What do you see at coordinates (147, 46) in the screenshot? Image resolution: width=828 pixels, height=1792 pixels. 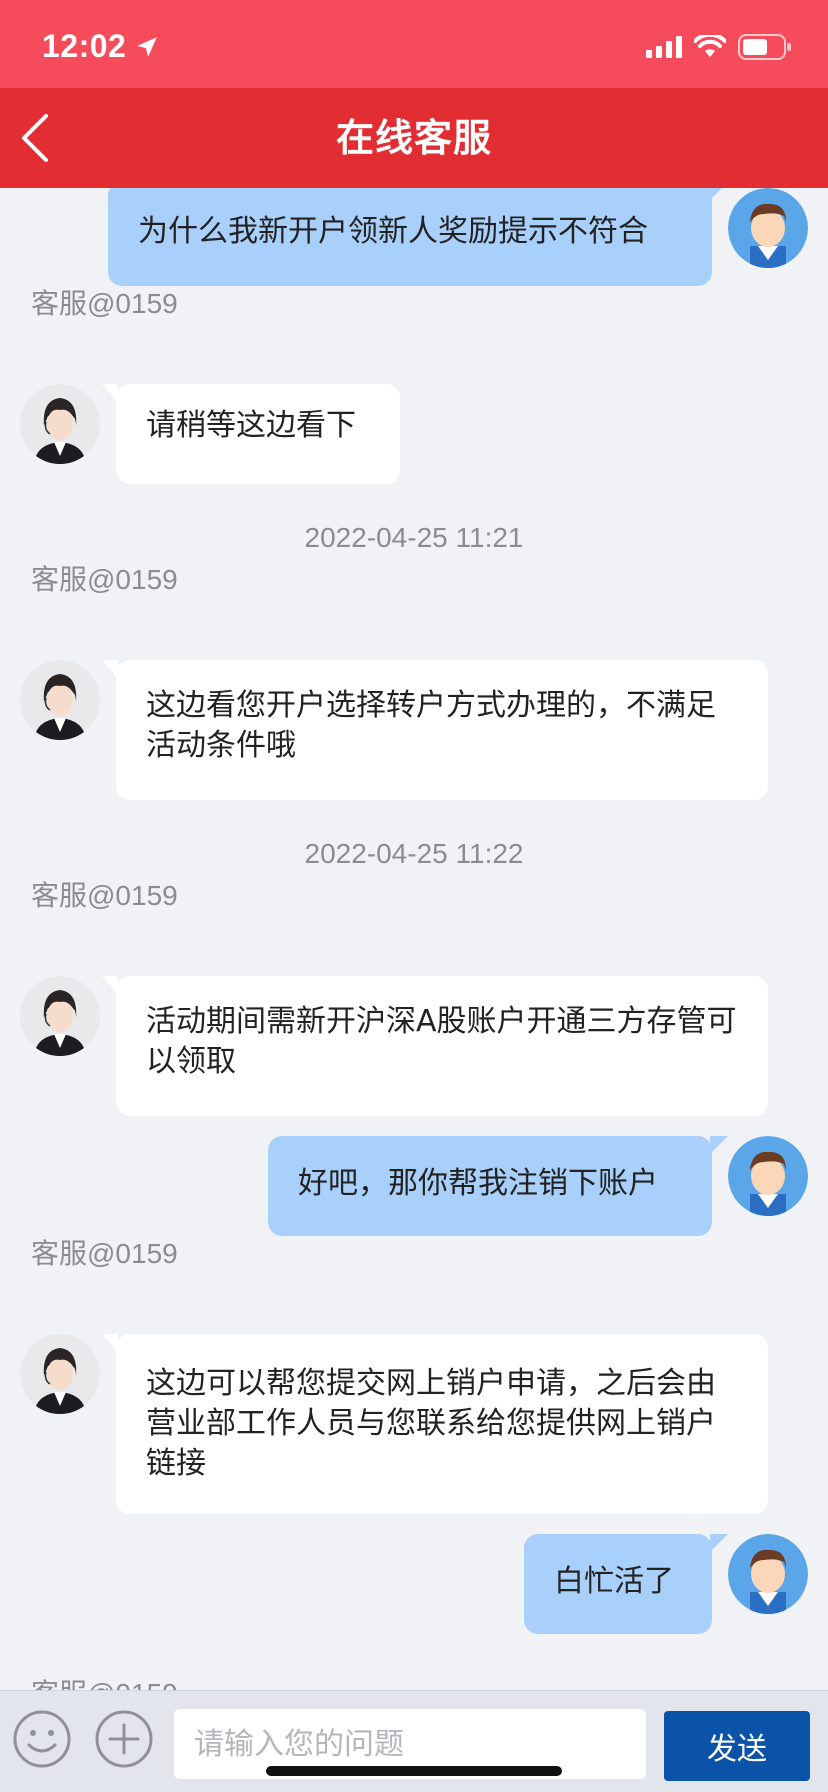 I see `location-arrow-icon` at bounding box center [147, 46].